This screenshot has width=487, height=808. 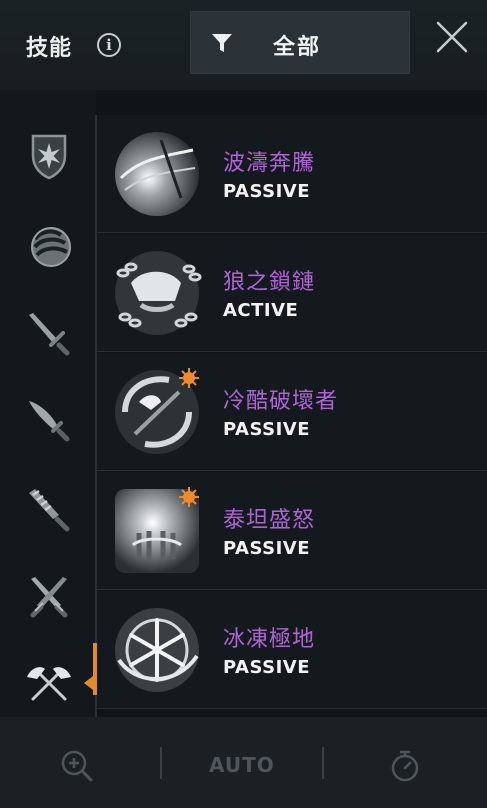 I want to click on bottom-toolbar: AUTO, so click(x=243, y=762).